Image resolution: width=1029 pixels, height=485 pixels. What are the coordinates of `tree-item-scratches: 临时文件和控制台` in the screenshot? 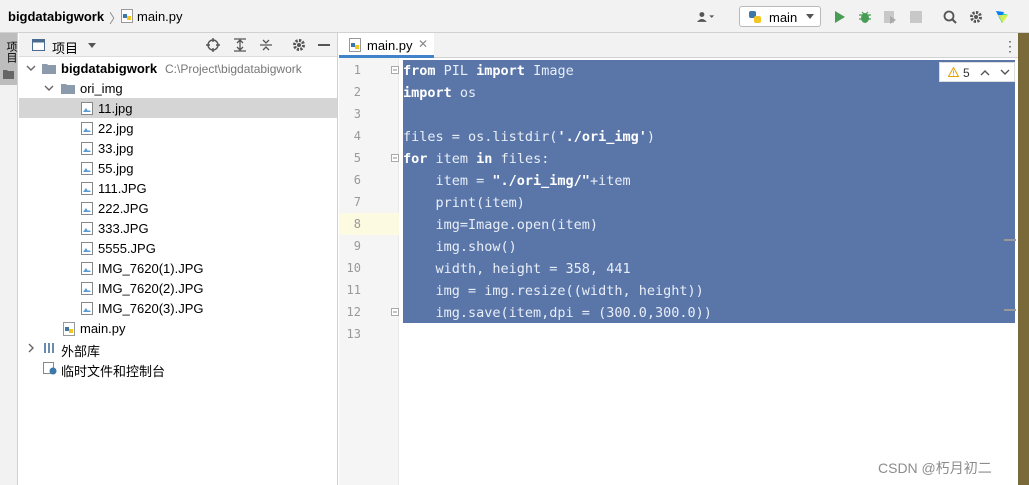 It's located at (178, 368).